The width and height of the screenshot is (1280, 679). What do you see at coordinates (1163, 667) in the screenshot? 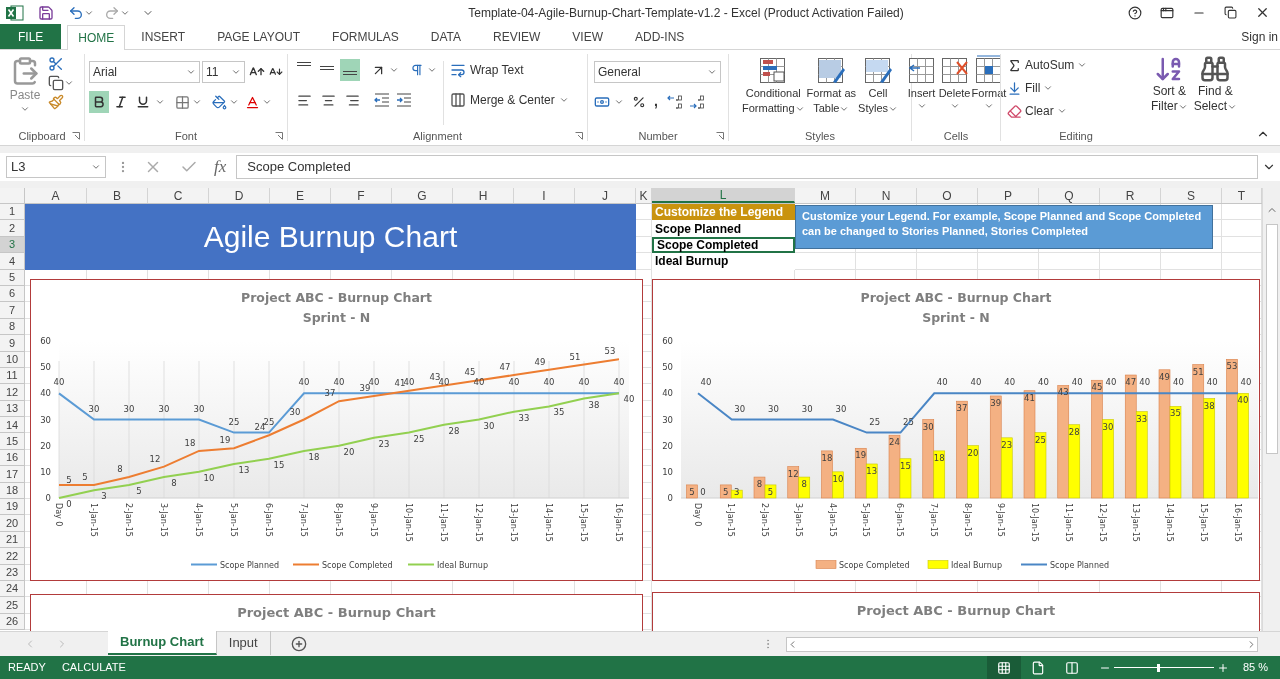
I see `zoom-slider` at bounding box center [1163, 667].